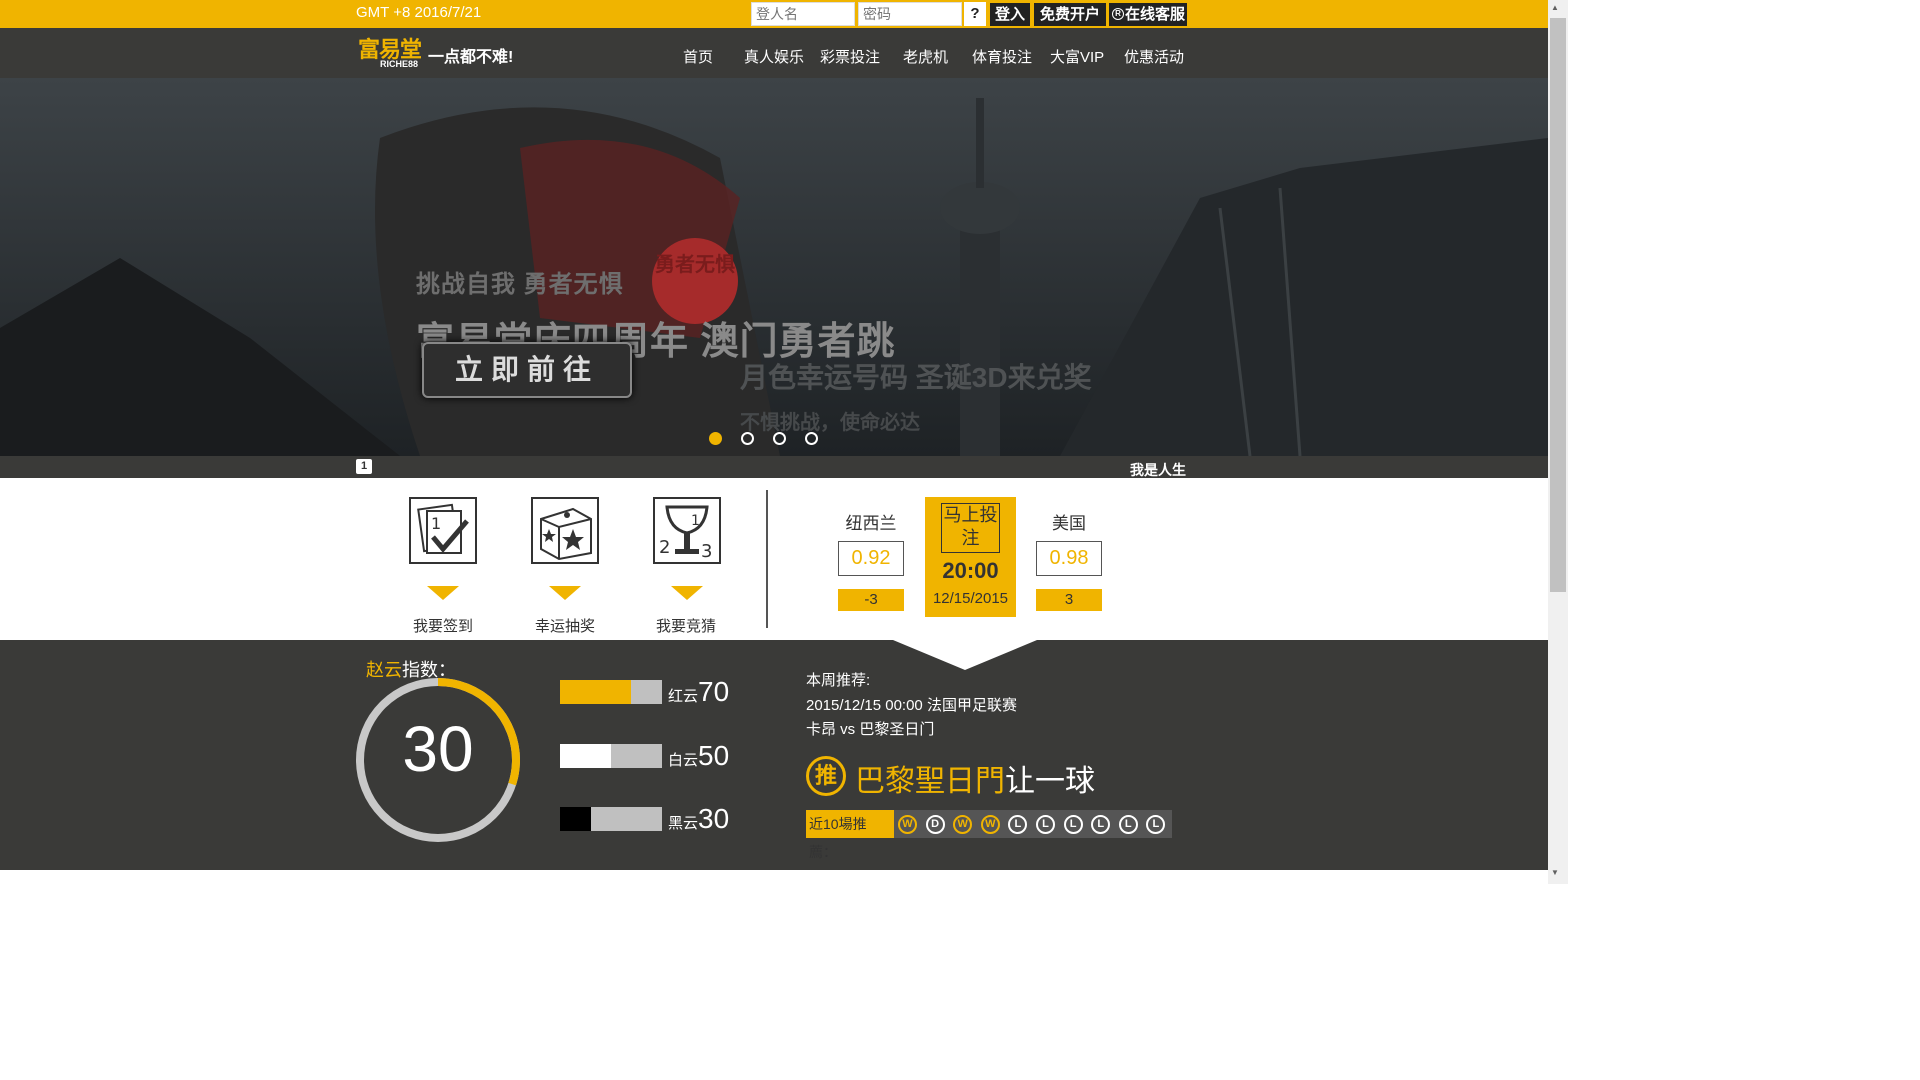 The image size is (1920, 1080). What do you see at coordinates (910, 14) in the screenshot?
I see `password-input` at bounding box center [910, 14].